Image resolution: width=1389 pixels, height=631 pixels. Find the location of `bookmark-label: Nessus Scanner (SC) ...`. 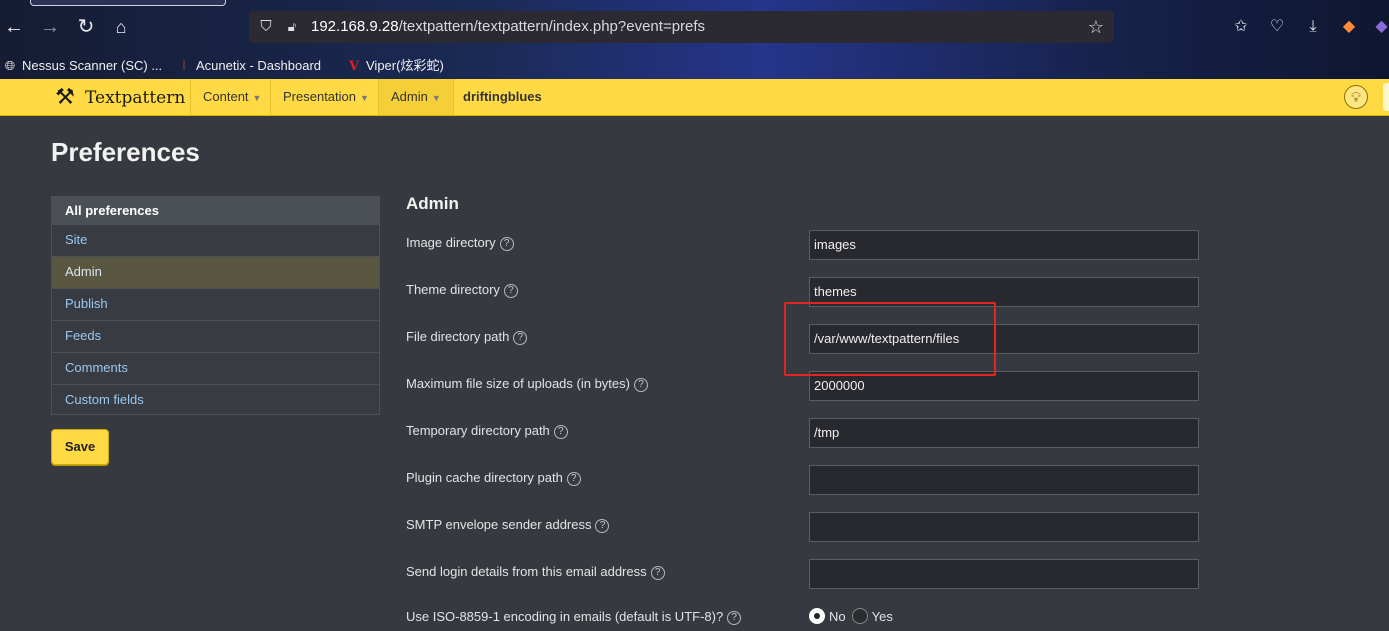

bookmark-label: Nessus Scanner (SC) ... is located at coordinates (92, 65).